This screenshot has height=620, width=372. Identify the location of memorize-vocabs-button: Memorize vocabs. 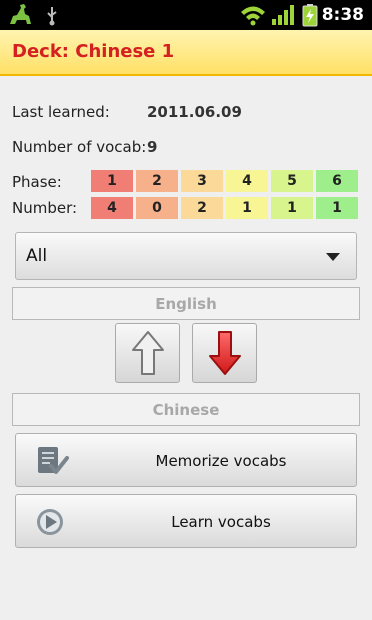
(186, 460).